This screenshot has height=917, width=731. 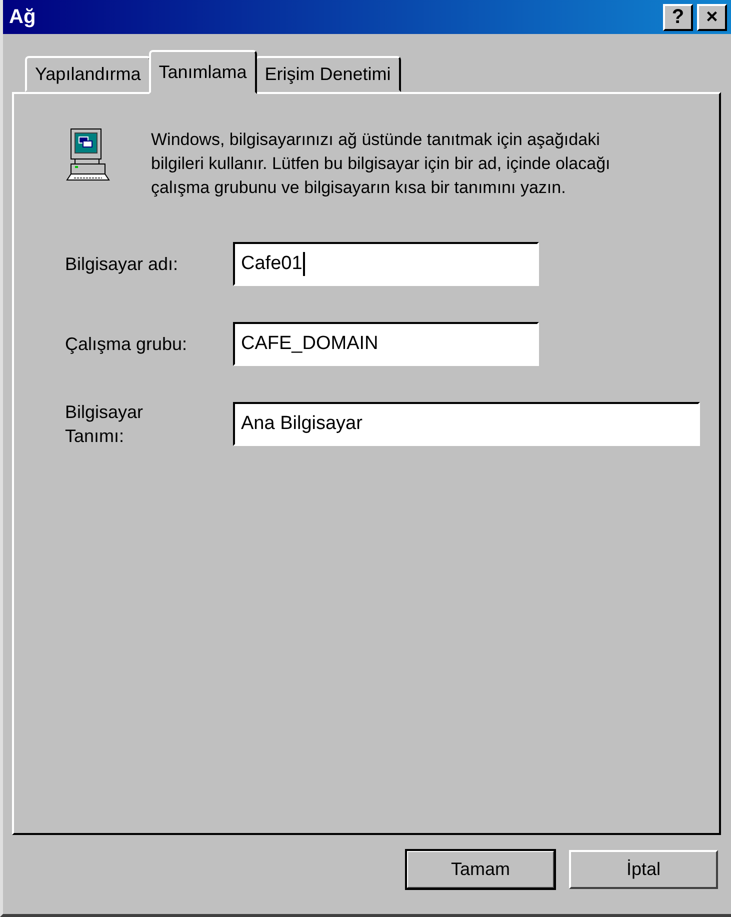 I want to click on close-button: ×, so click(x=712, y=17).